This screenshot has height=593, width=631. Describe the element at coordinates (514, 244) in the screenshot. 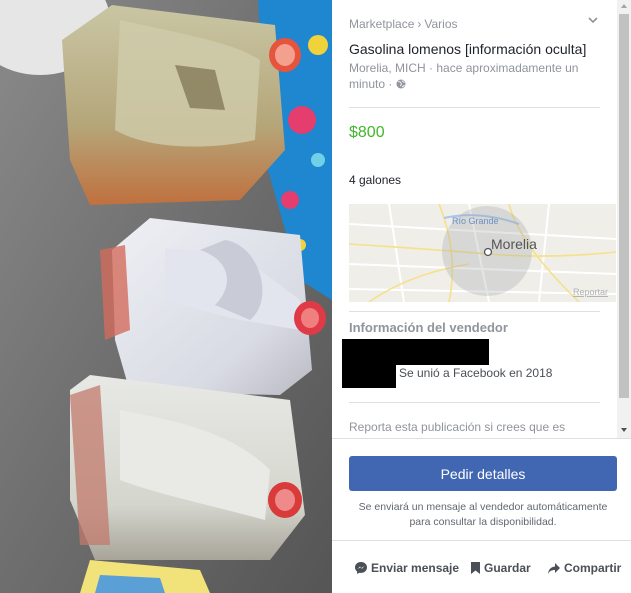

I see `map-city-label: Morelia` at that location.